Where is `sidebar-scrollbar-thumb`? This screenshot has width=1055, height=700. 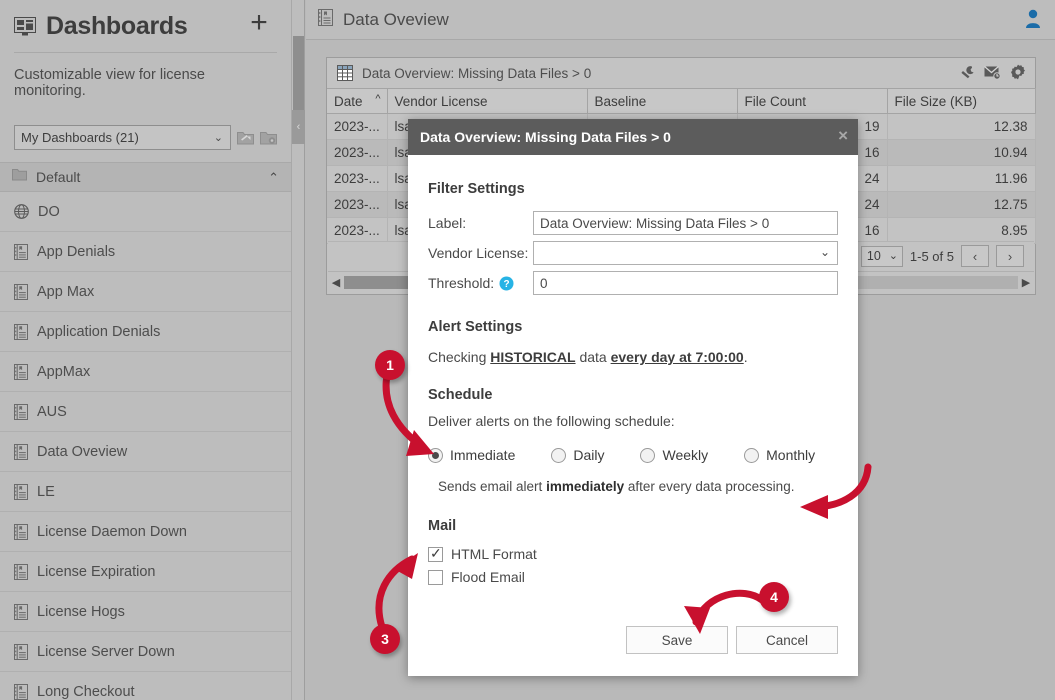 sidebar-scrollbar-thumb is located at coordinates (298, 73).